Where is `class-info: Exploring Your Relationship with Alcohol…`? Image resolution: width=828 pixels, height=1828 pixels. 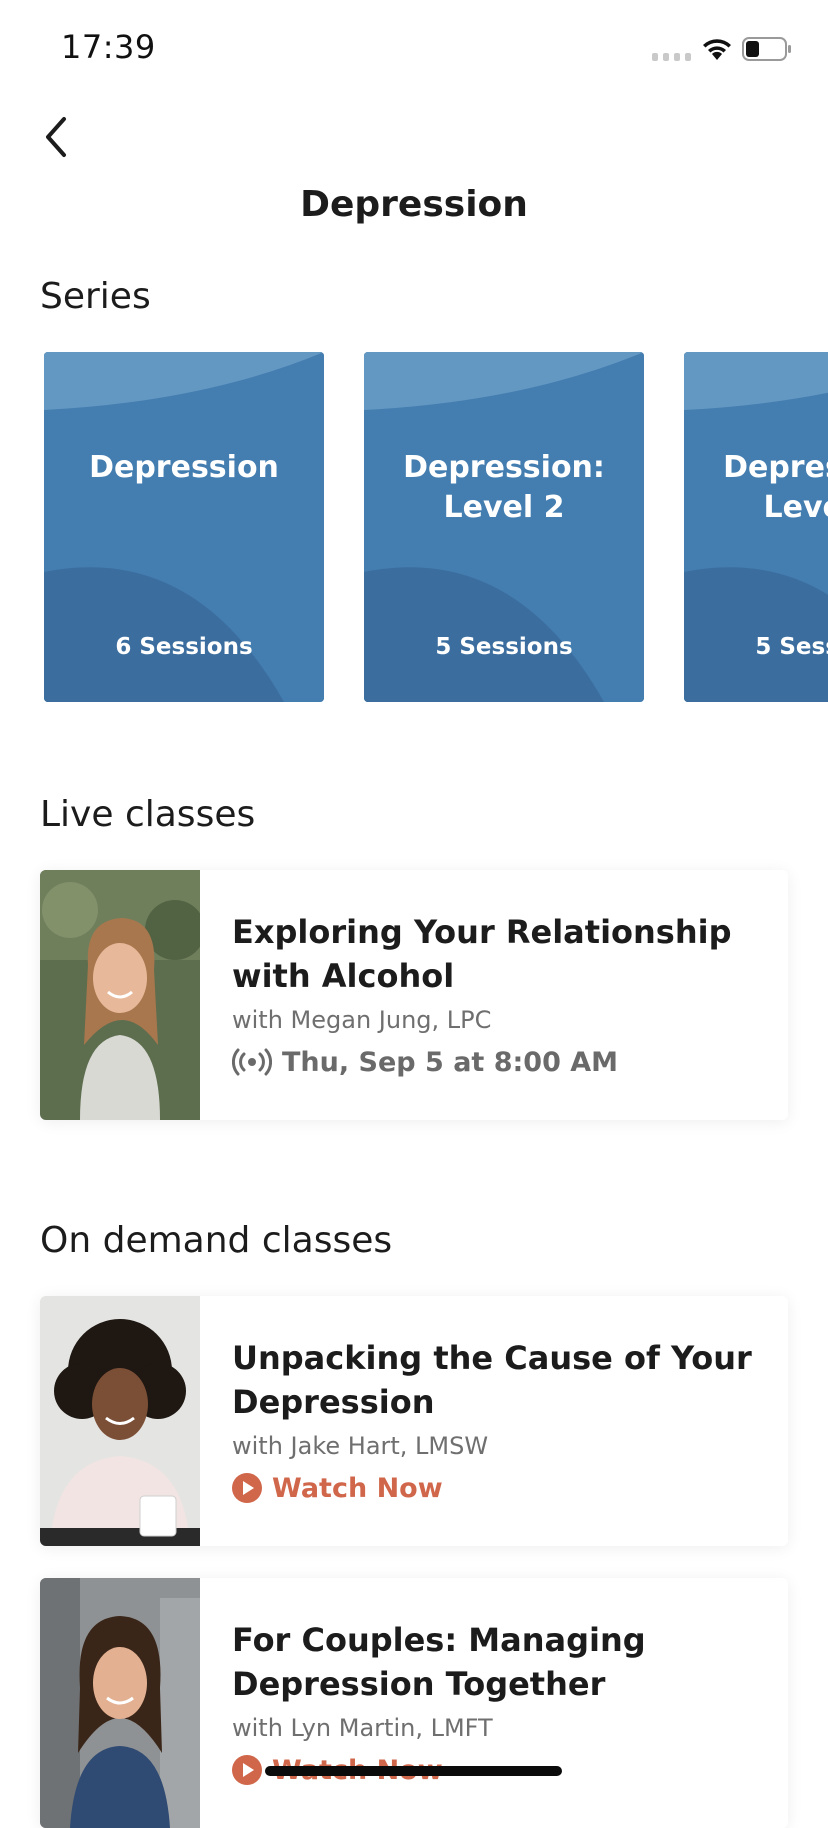 class-info: Exploring Your Relationship with Alcohol… is located at coordinates (492, 994).